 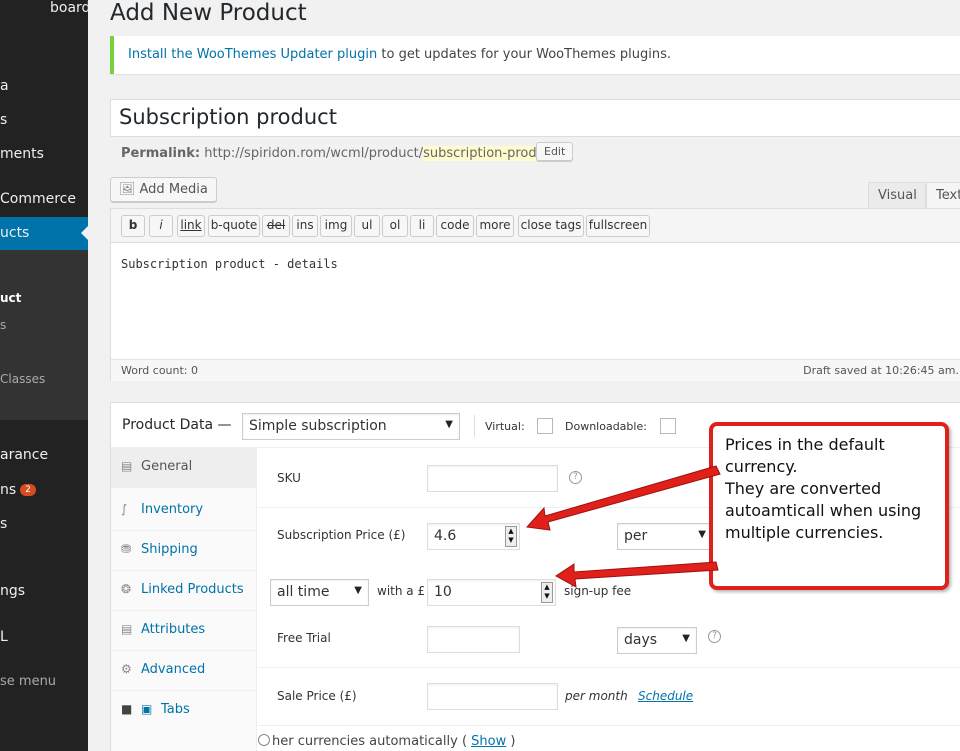 What do you see at coordinates (395, 226) in the screenshot?
I see `qt-ol-button: ol` at bounding box center [395, 226].